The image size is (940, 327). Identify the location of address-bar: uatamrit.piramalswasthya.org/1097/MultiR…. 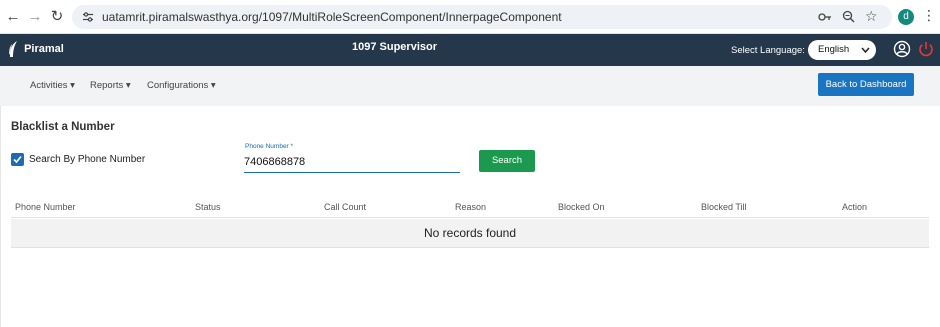
(482, 17).